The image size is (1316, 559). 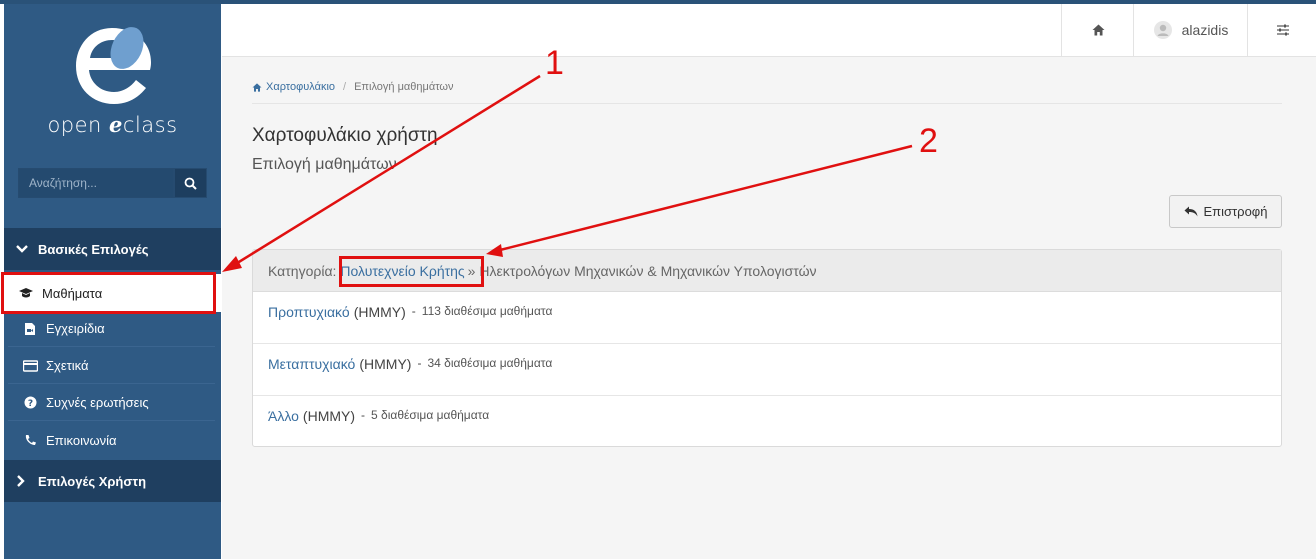 What do you see at coordinates (150, 125) in the screenshot?
I see `logo-word-class: class` at bounding box center [150, 125].